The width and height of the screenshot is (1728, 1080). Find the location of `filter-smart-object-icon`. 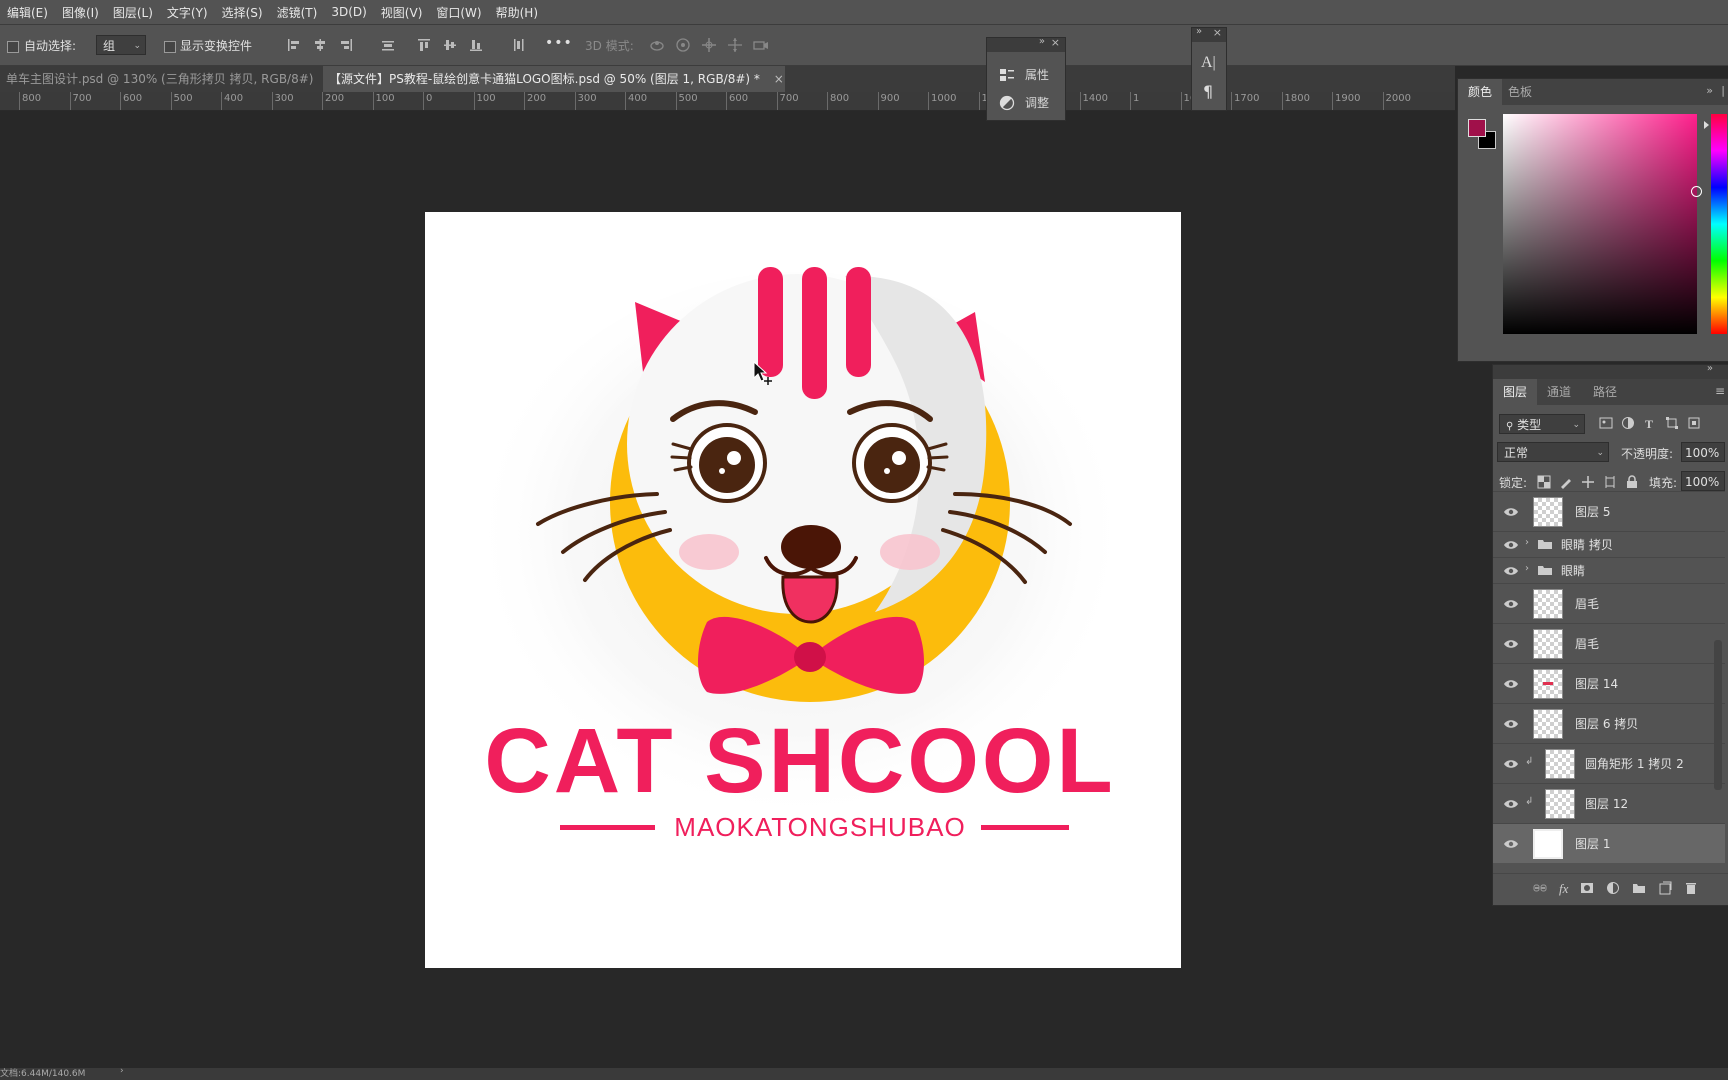

filter-smart-object-icon is located at coordinates (1694, 423).